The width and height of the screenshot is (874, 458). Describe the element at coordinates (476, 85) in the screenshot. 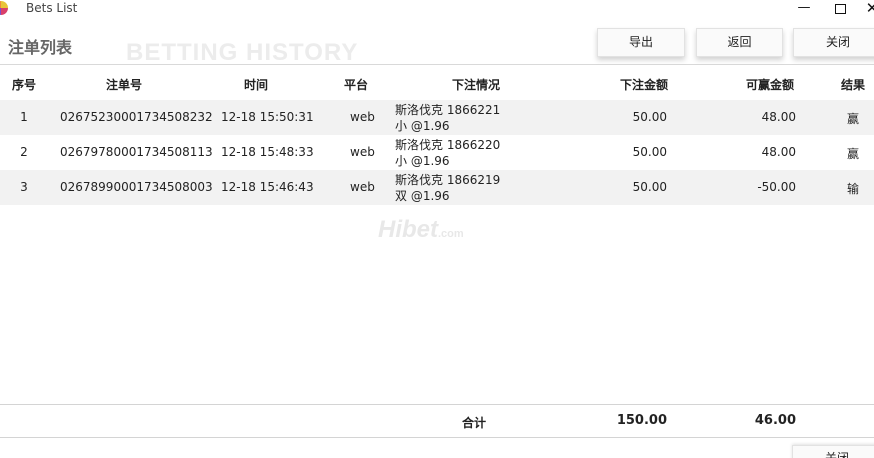

I see `column-header-details: 下注情况` at that location.